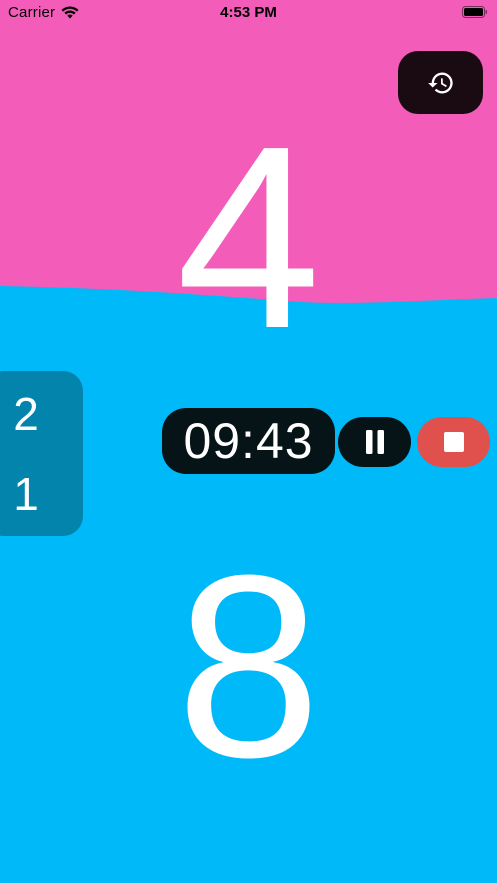  What do you see at coordinates (41, 453) in the screenshot?
I see `sets-panel: 2 1` at bounding box center [41, 453].